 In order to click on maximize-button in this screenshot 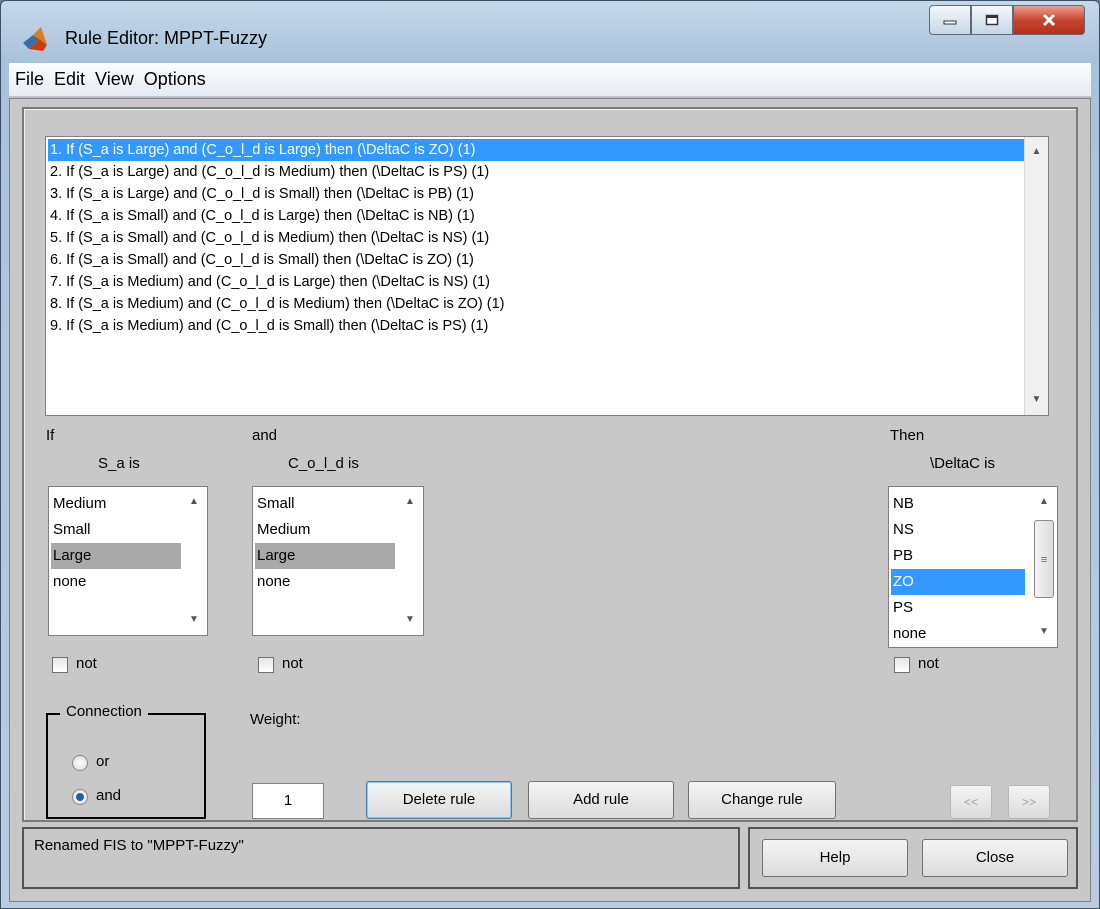, I will do `click(992, 20)`.